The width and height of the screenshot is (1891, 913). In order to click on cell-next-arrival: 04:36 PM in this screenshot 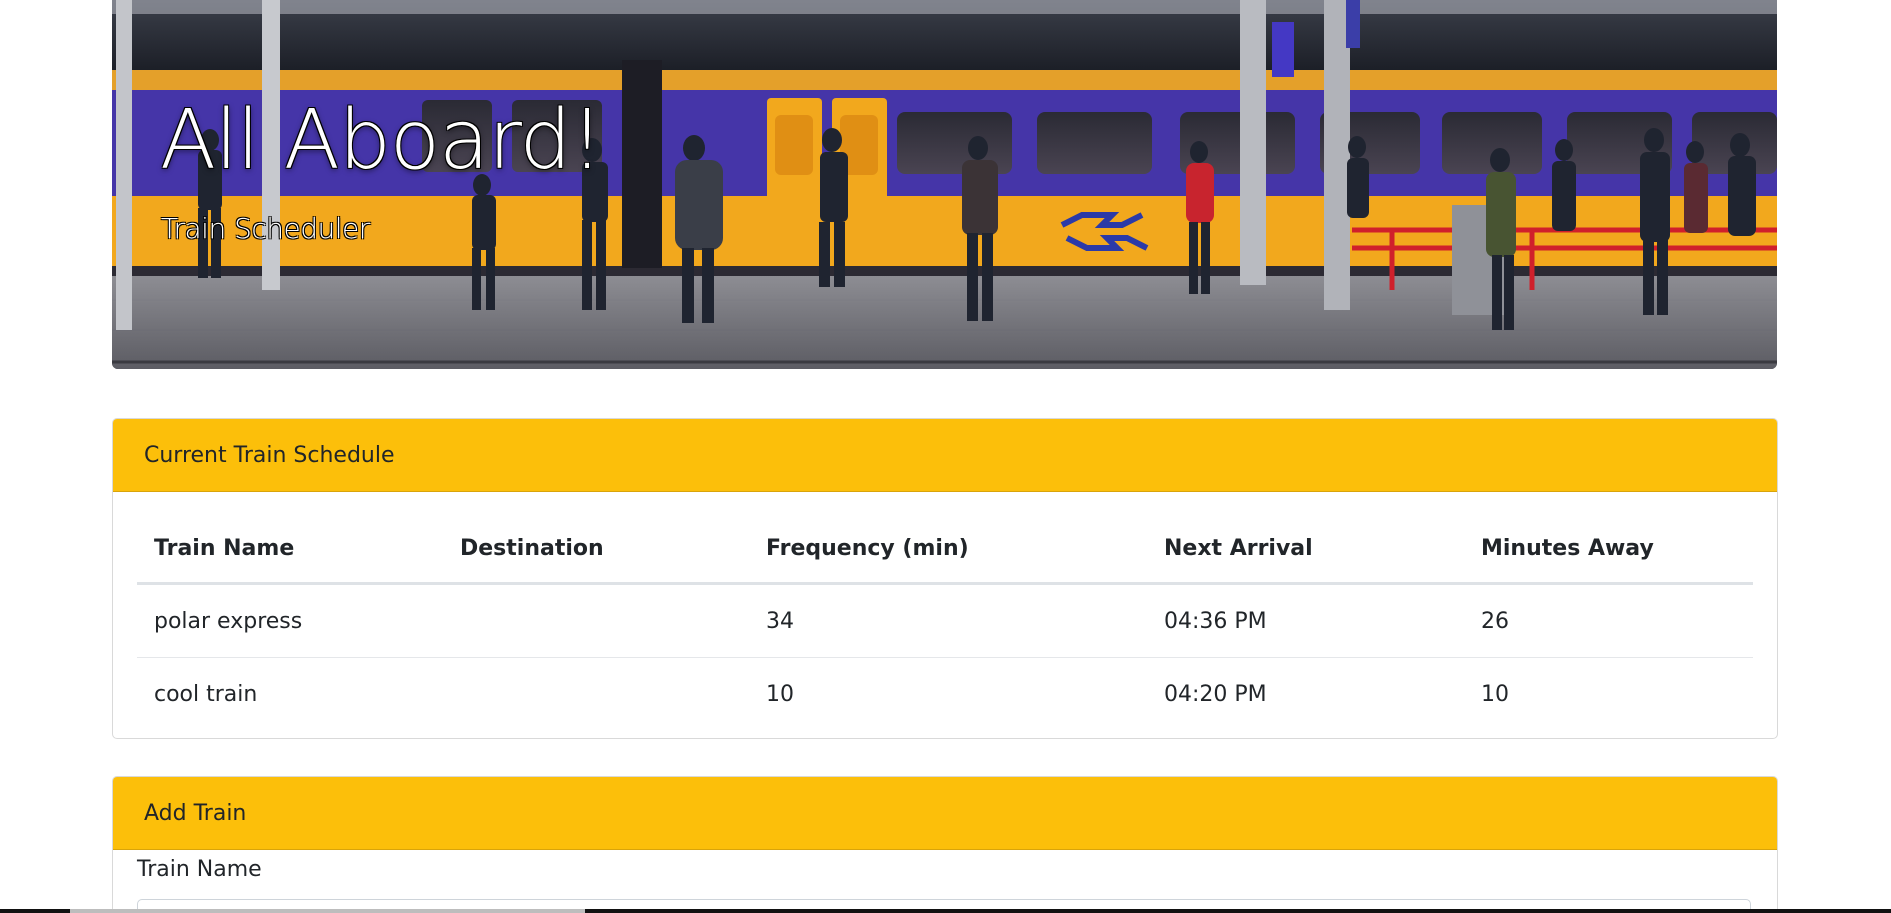, I will do `click(1305, 620)`.